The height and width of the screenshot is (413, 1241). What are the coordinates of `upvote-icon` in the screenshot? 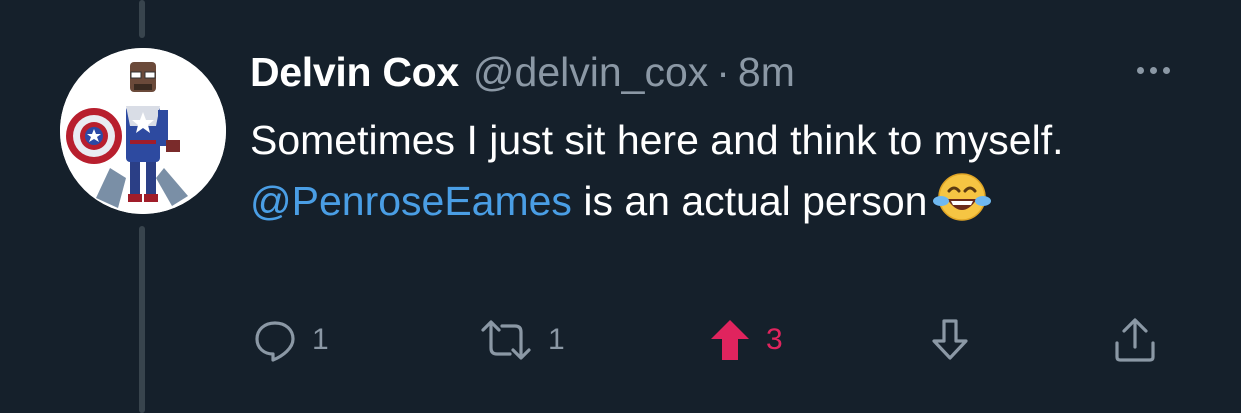 It's located at (730, 340).